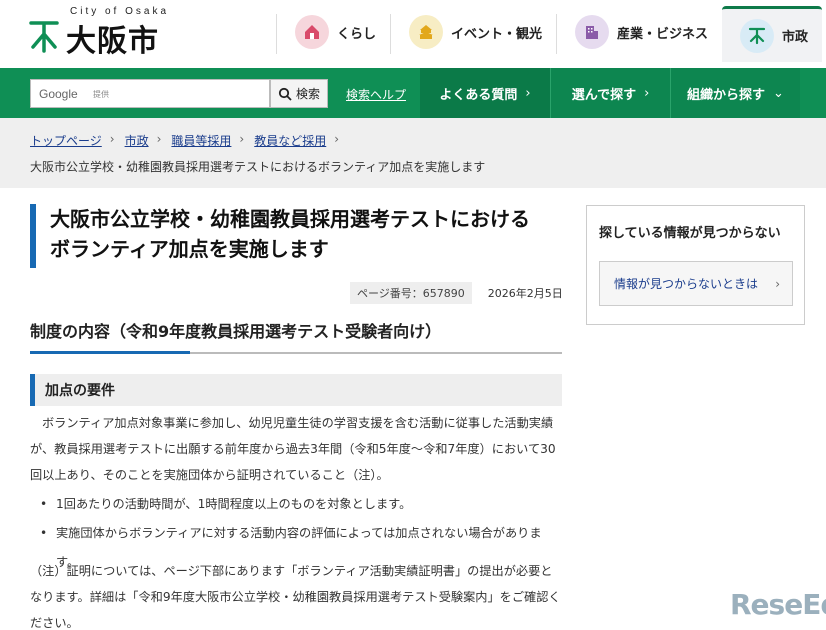  I want to click on page-title-text: 大阪市公立学校・幼稚園教員採用選考テストにおける ボランティア加点を実施します, so click(306, 234).